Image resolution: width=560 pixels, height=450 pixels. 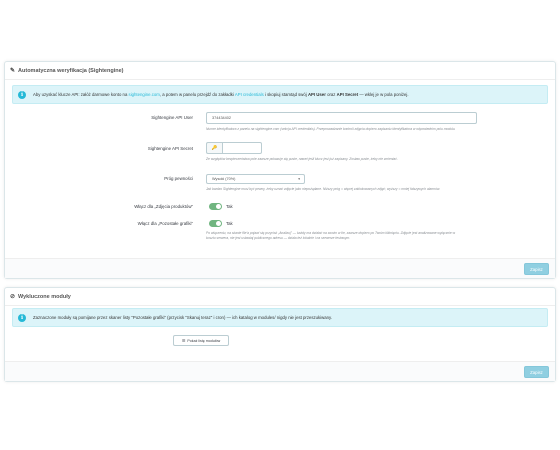 I want to click on show-modules-button: ☰ Pokaż listę modułów, so click(x=201, y=340).